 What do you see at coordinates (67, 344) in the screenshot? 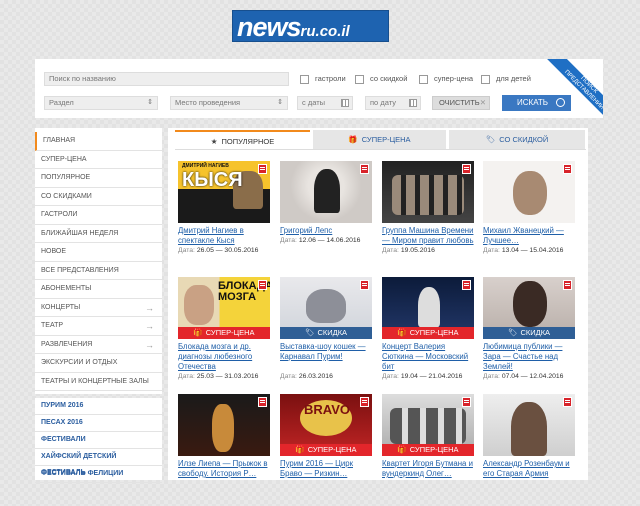
I see `sidebar-item-label: РАЗВЛЕЧЕНИЯ` at bounding box center [67, 344].